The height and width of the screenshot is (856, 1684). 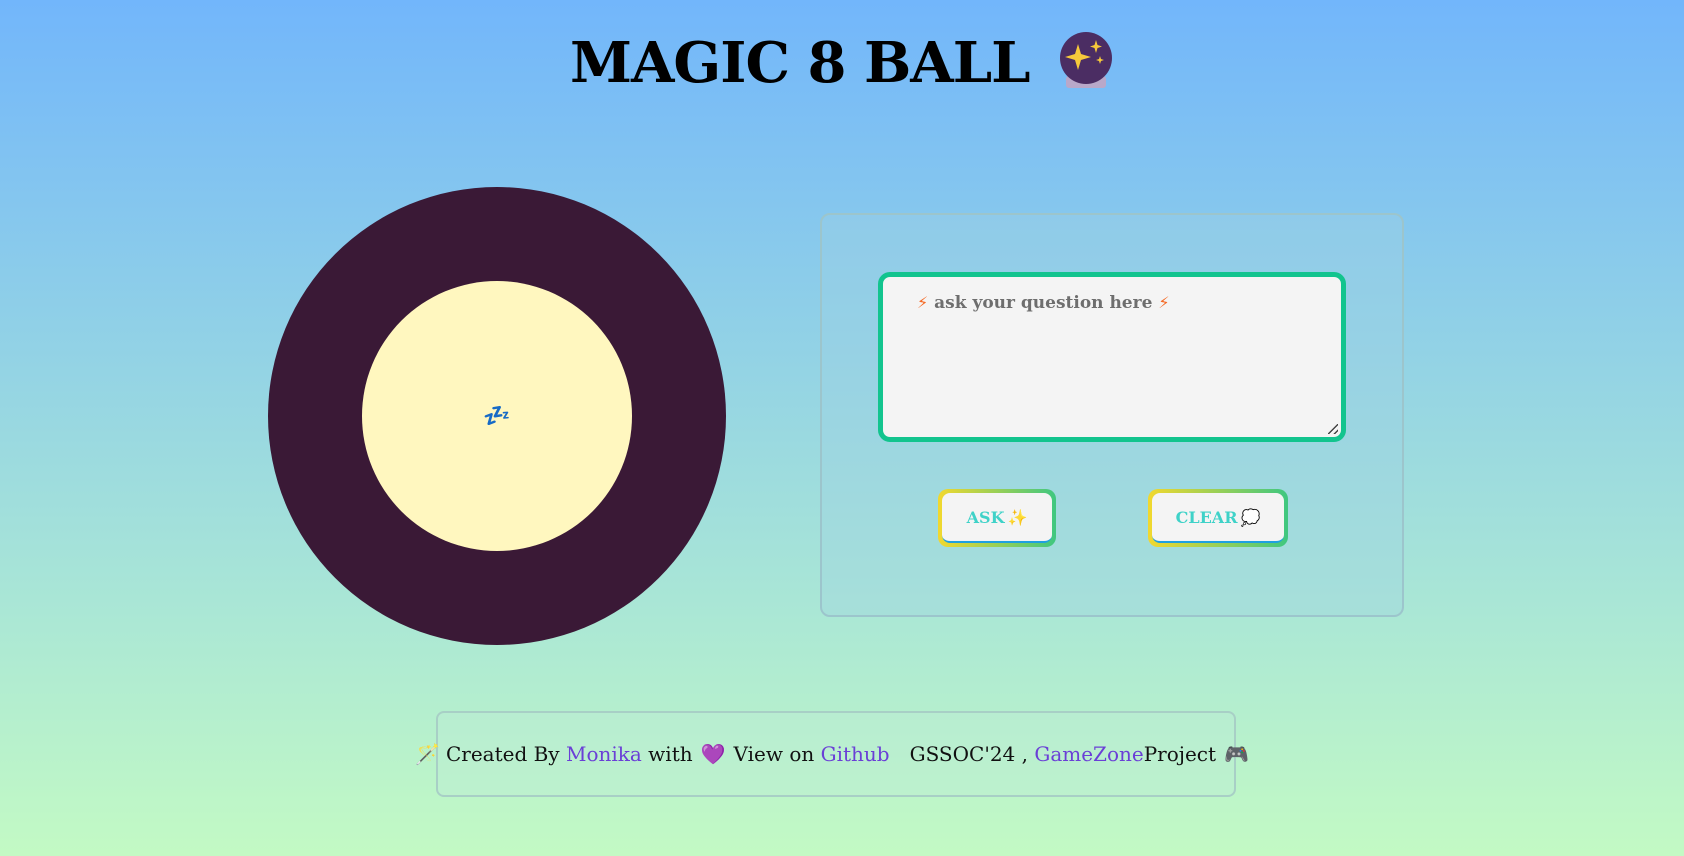 I want to click on ask-label: ASK, so click(x=985, y=517).